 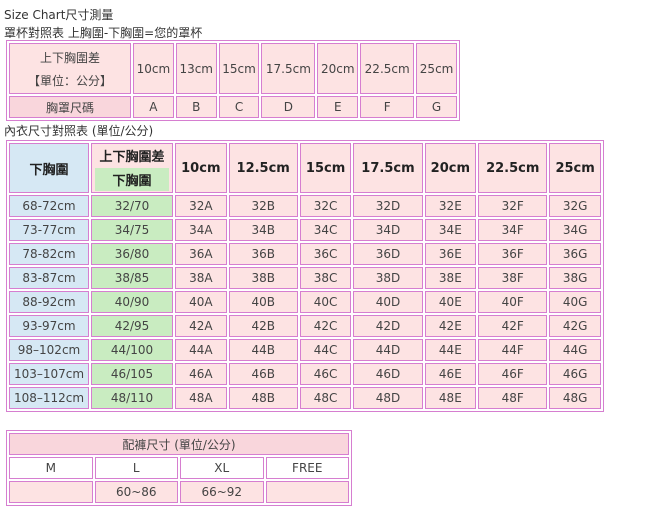 I want to click on bra-size-cell: 32G, so click(x=575, y=206).